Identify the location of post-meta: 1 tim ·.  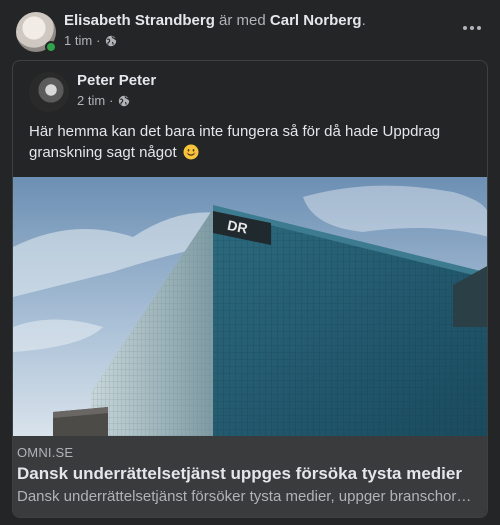
(90, 40).